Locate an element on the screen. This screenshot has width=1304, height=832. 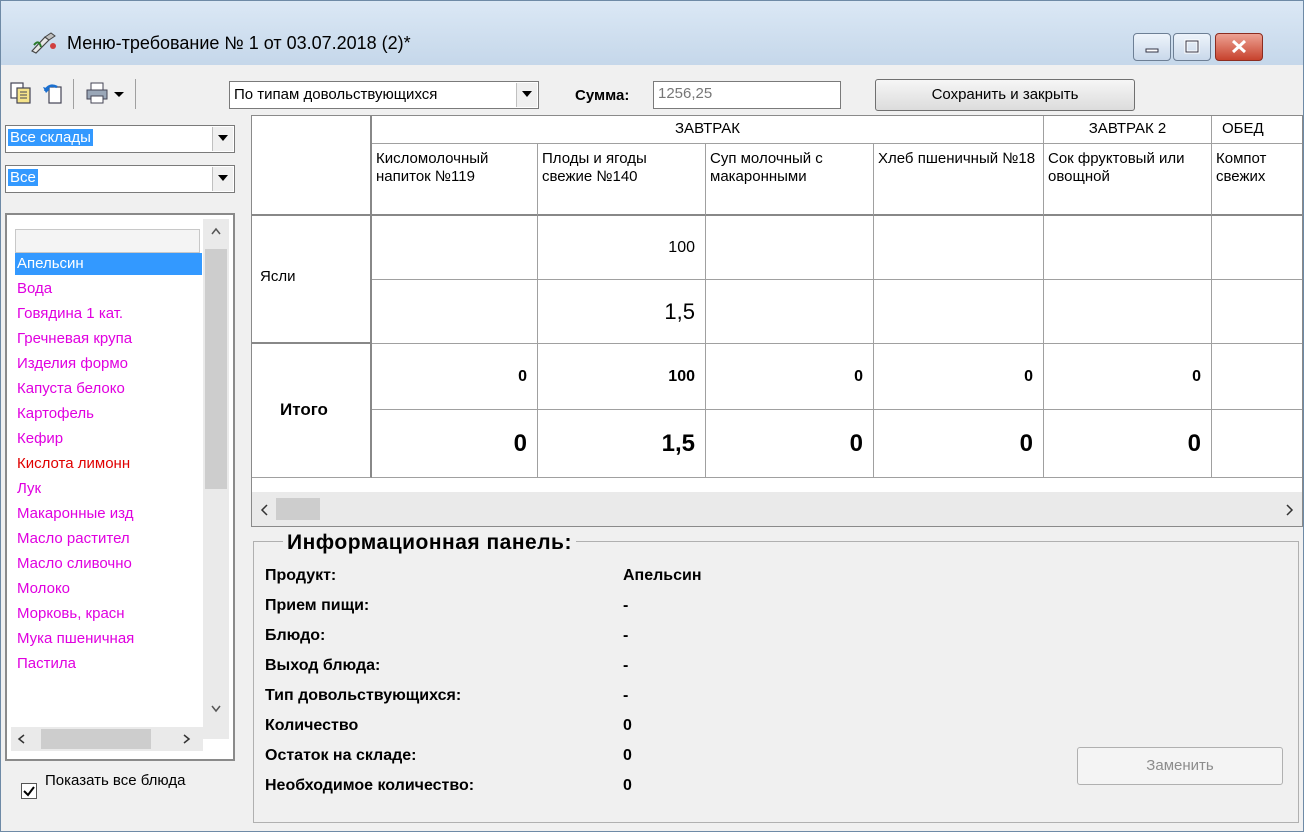
replace-button: Заменить is located at coordinates (1180, 766).